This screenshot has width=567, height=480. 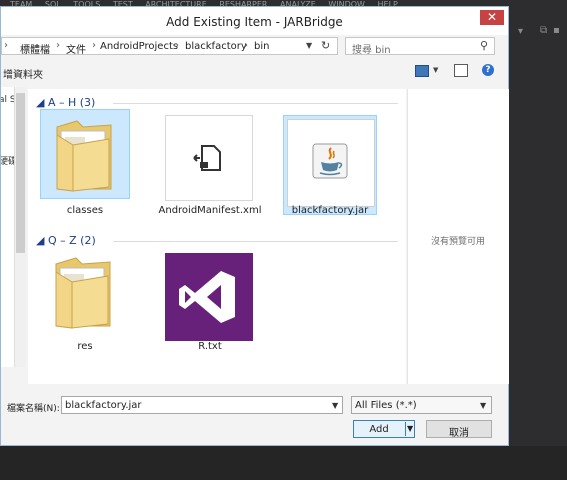 I want to click on navigation-pane: al S 硬碟, so click(x=8, y=227).